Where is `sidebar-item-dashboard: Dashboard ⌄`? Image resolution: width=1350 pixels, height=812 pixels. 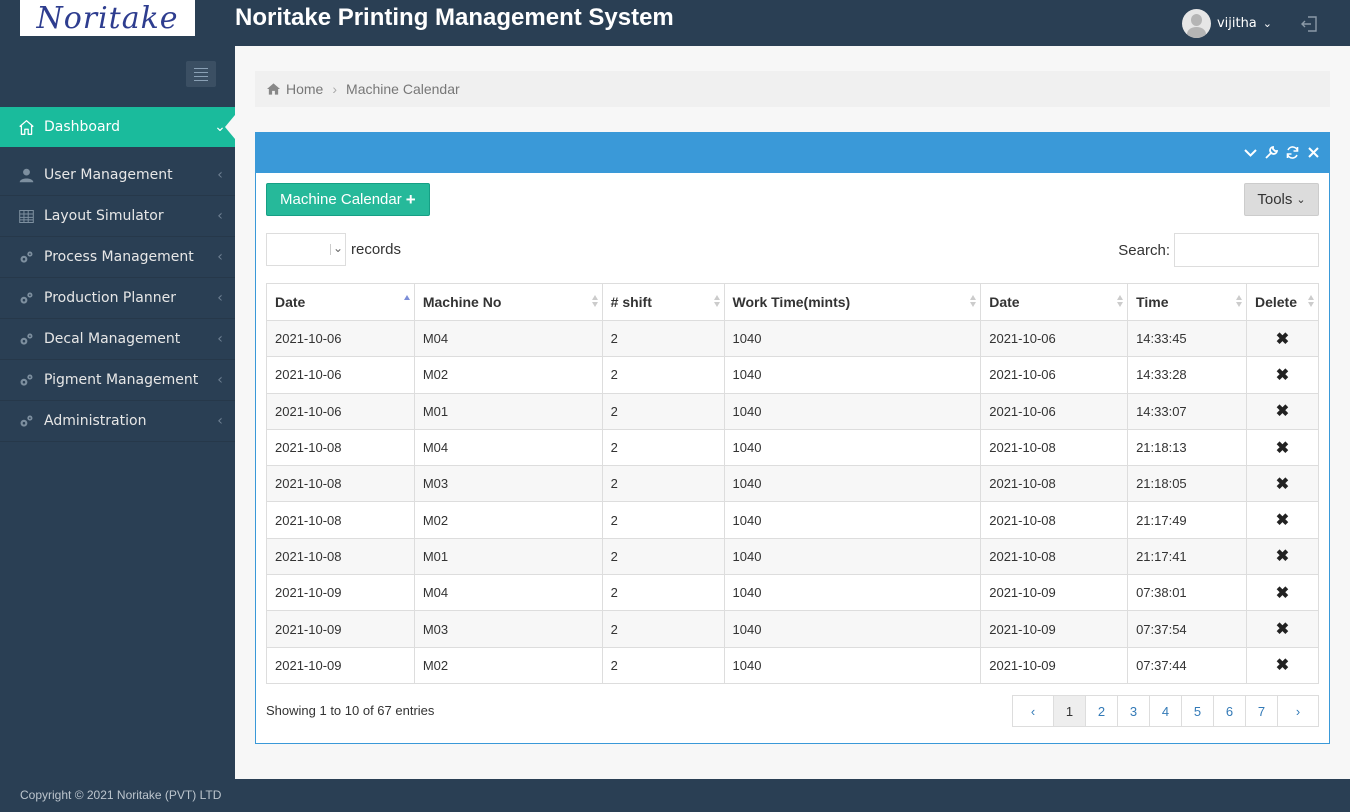 sidebar-item-dashboard: Dashboard ⌄ is located at coordinates (117, 127).